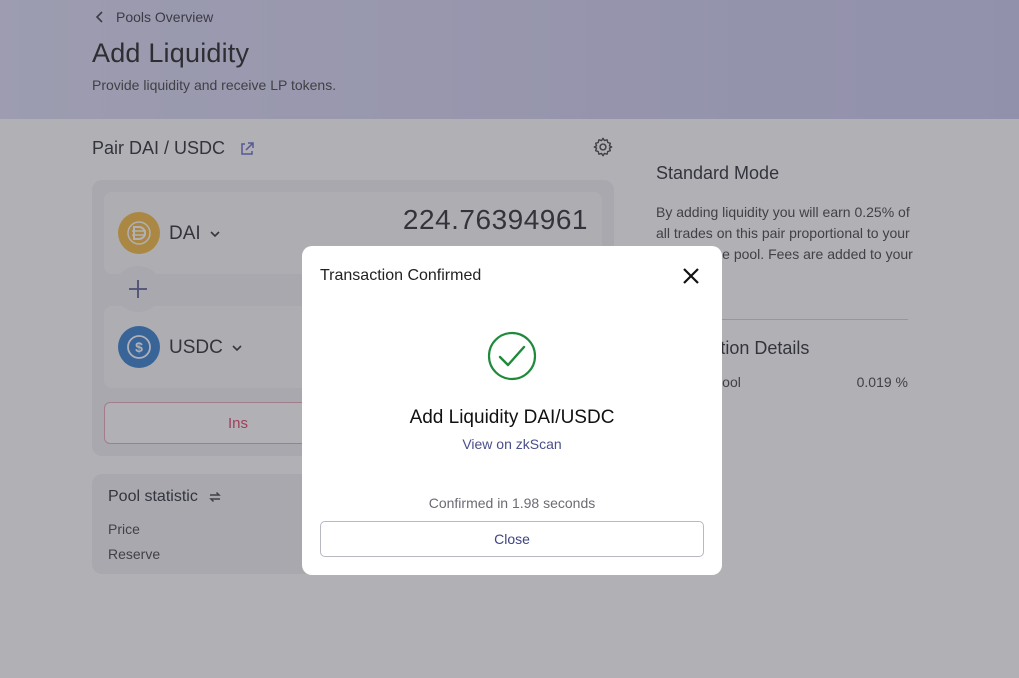 This screenshot has width=1019, height=678. Describe the element at coordinates (691, 276) in the screenshot. I see `close-icon` at that location.